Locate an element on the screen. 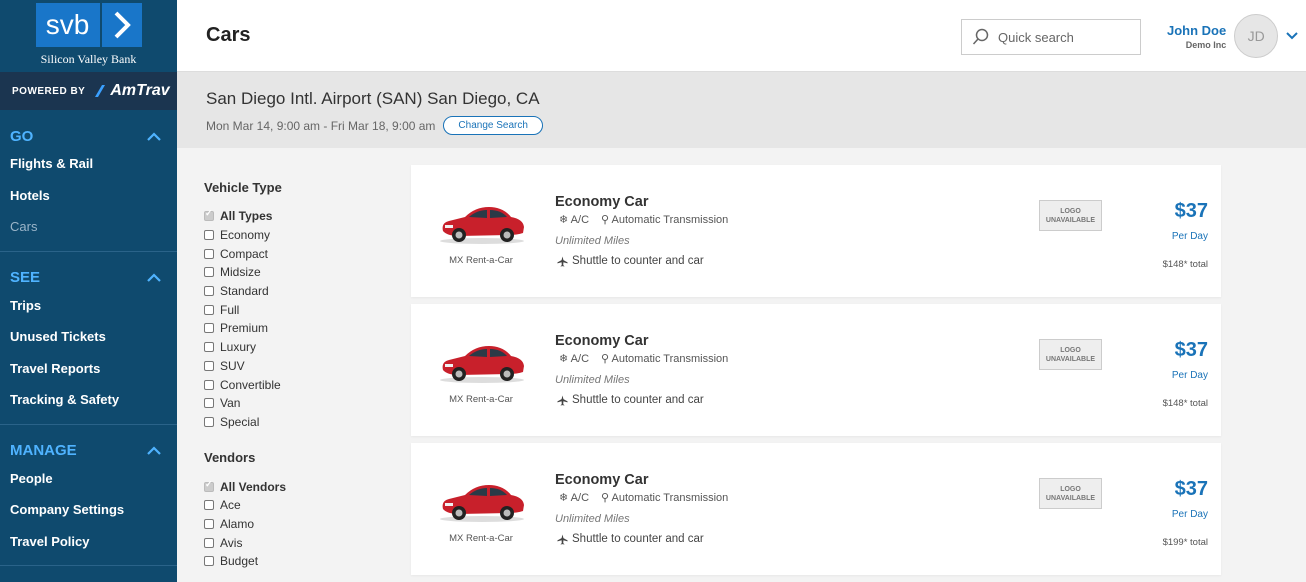 Image resolution: width=1306 pixels, height=582 pixels. nav-section-go: GO Flights & Rail Hotels Cars is located at coordinates (88, 181).